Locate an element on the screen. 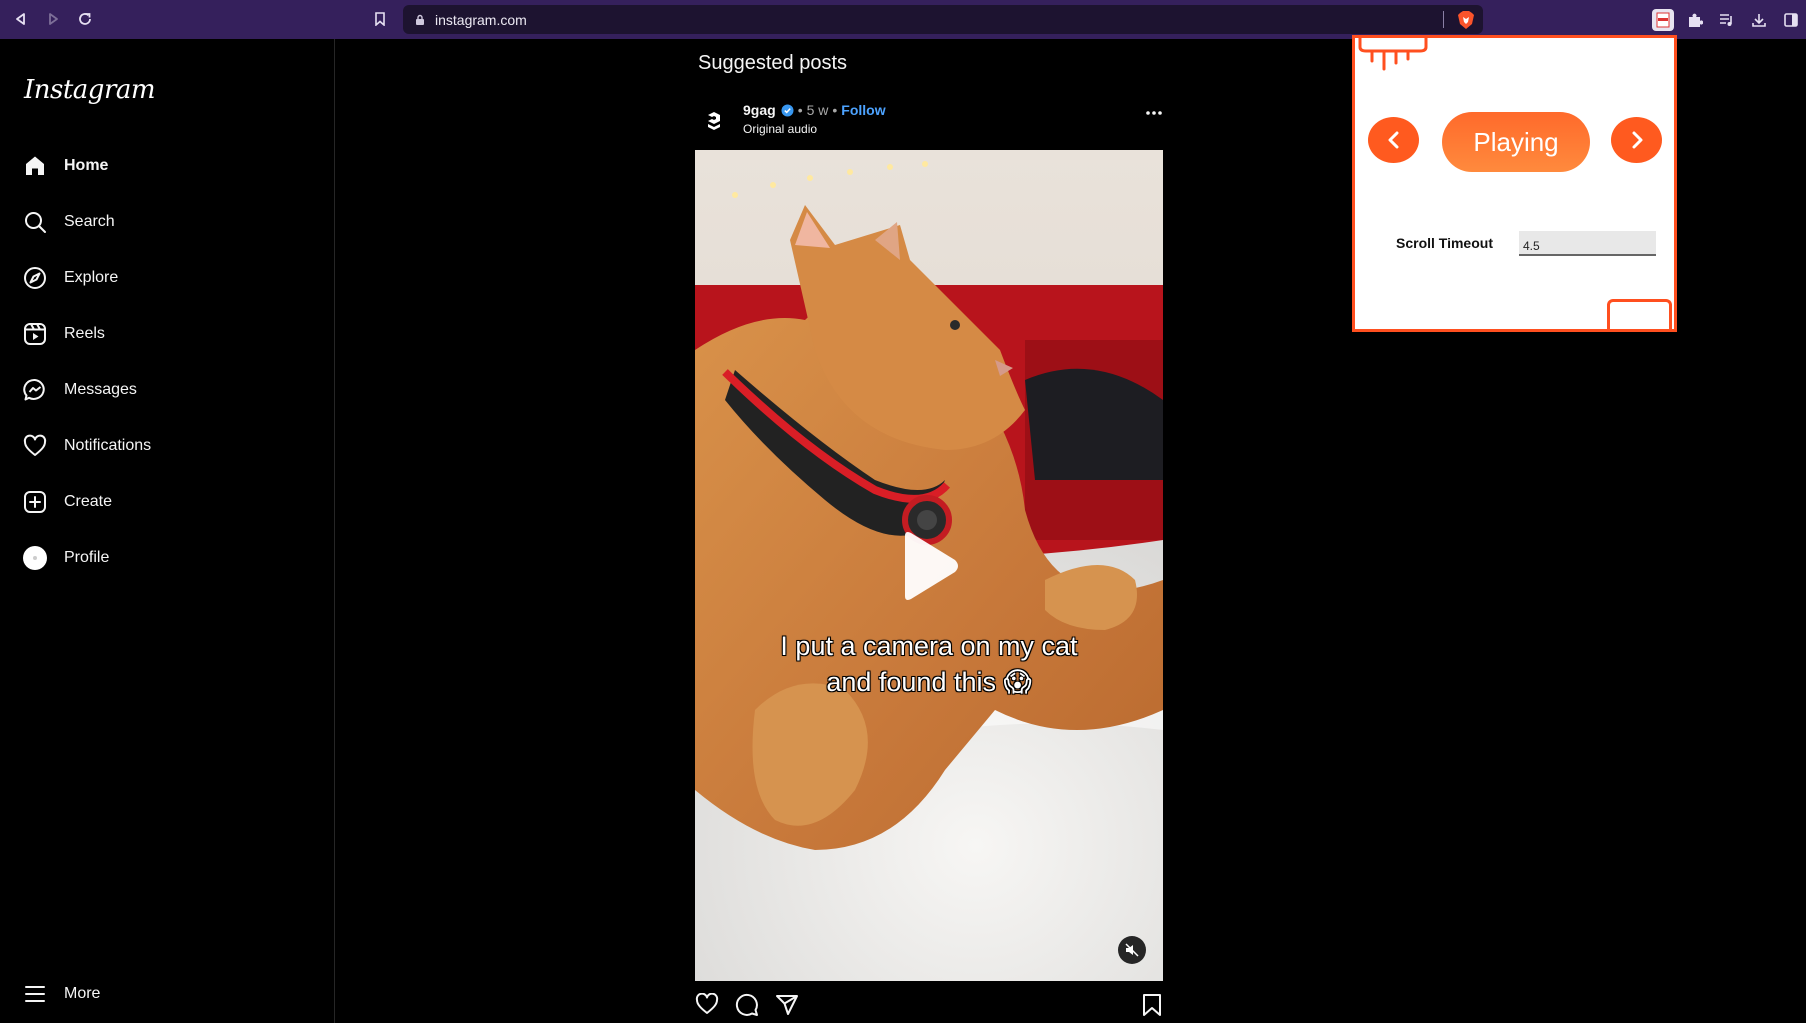 The width and height of the screenshot is (1806, 1023). audio-label: Original audio is located at coordinates (780, 129).